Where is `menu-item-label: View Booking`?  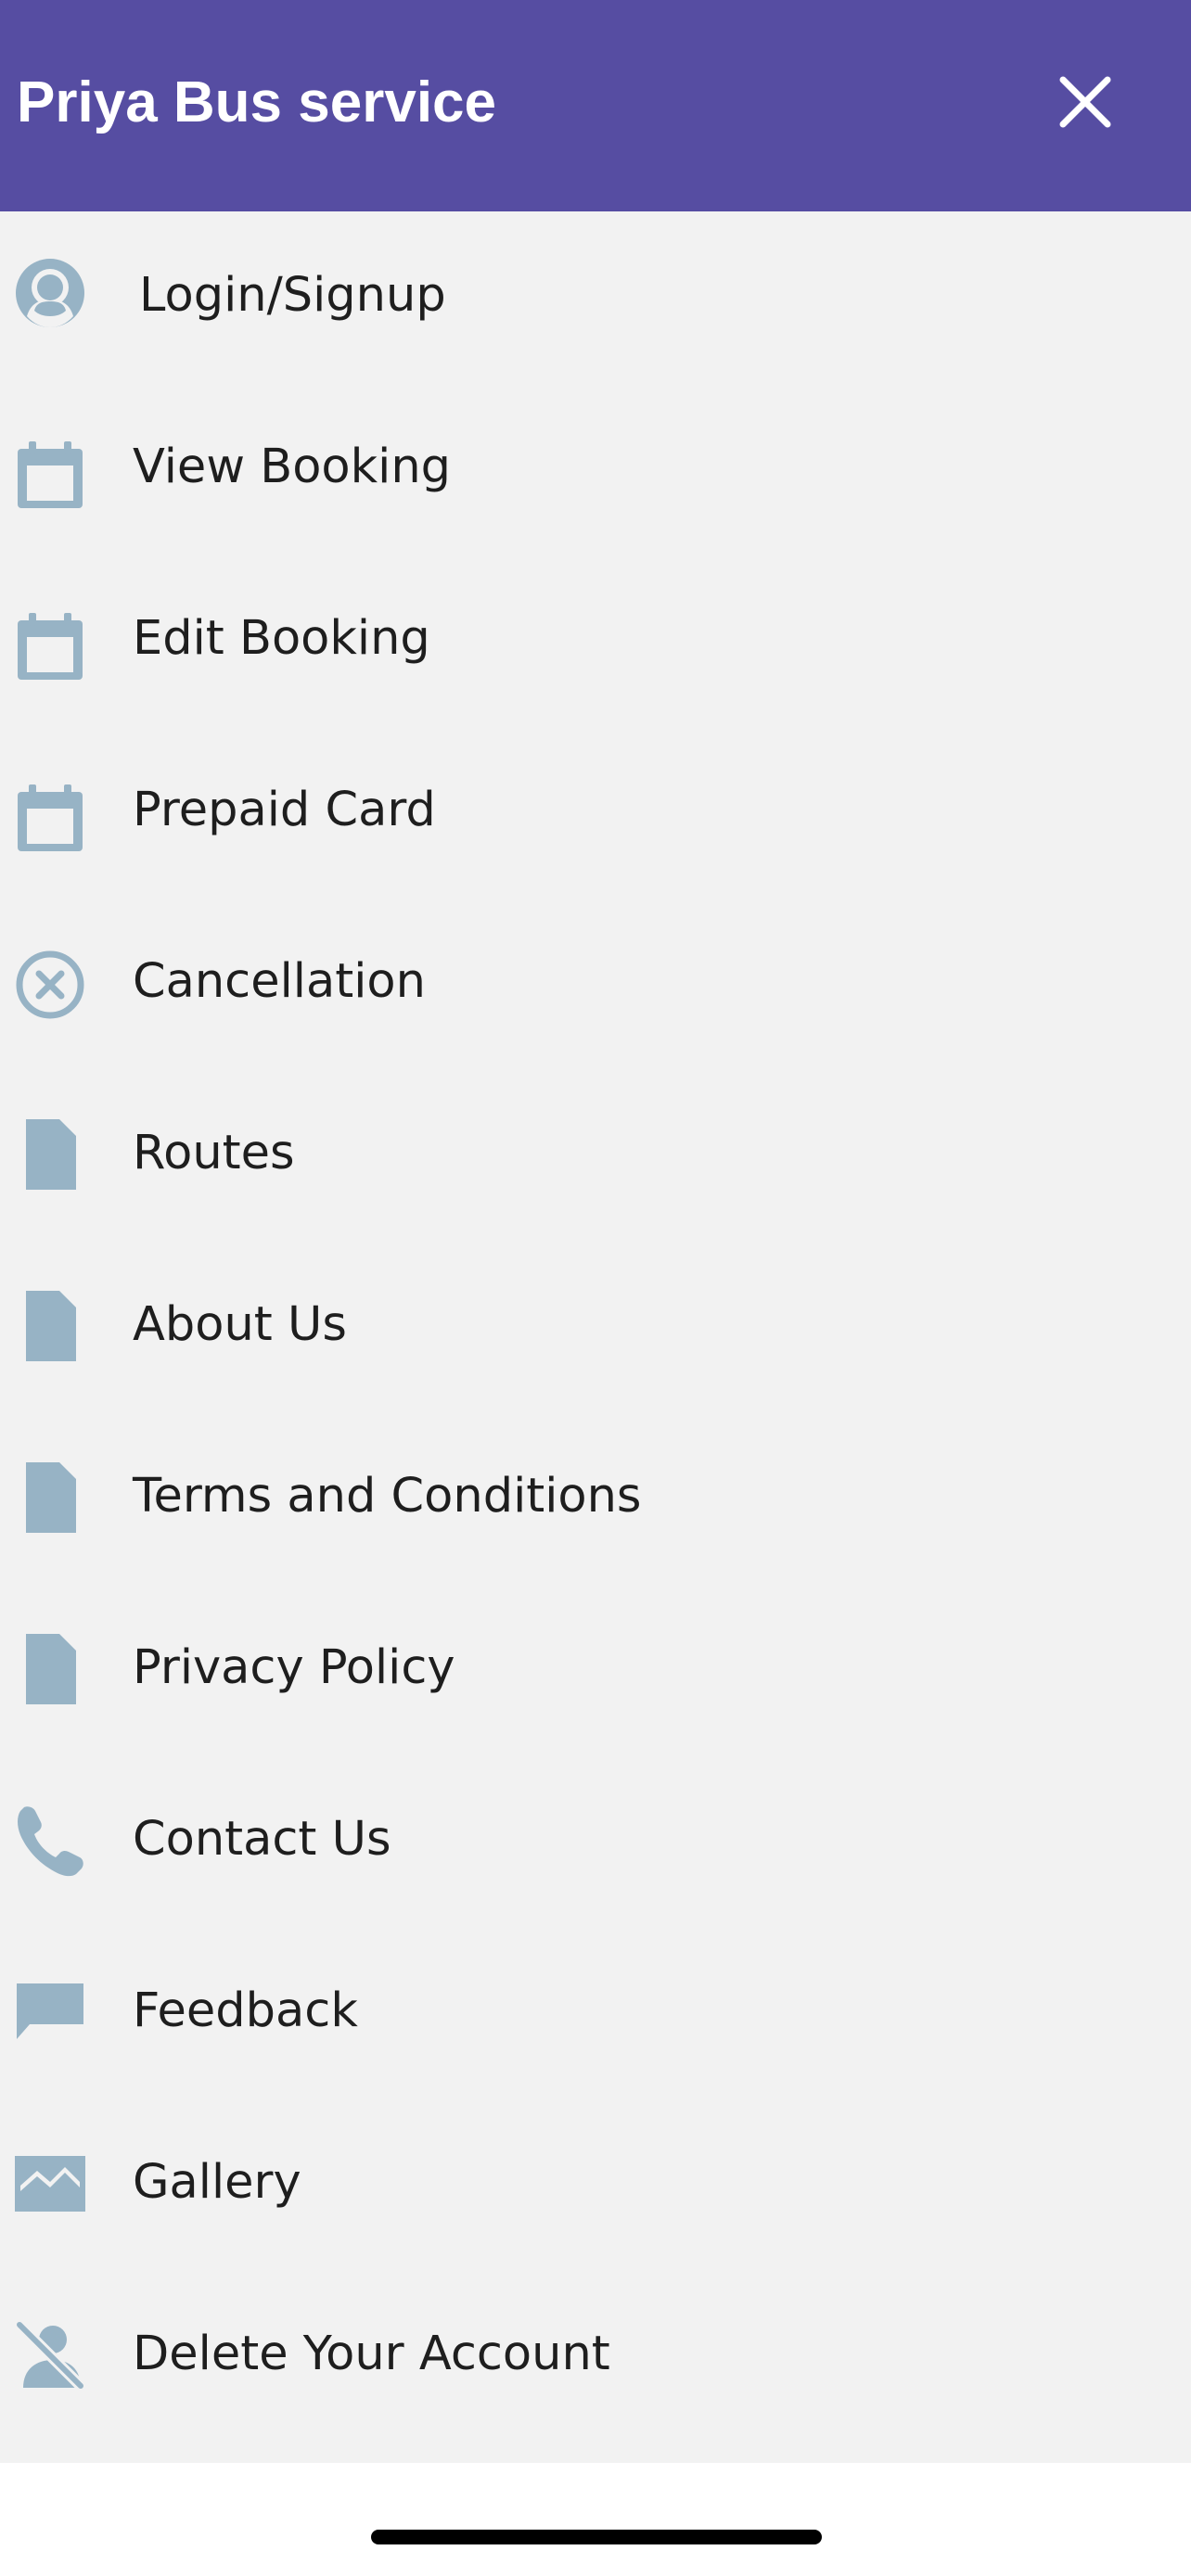 menu-item-label: View Booking is located at coordinates (292, 467).